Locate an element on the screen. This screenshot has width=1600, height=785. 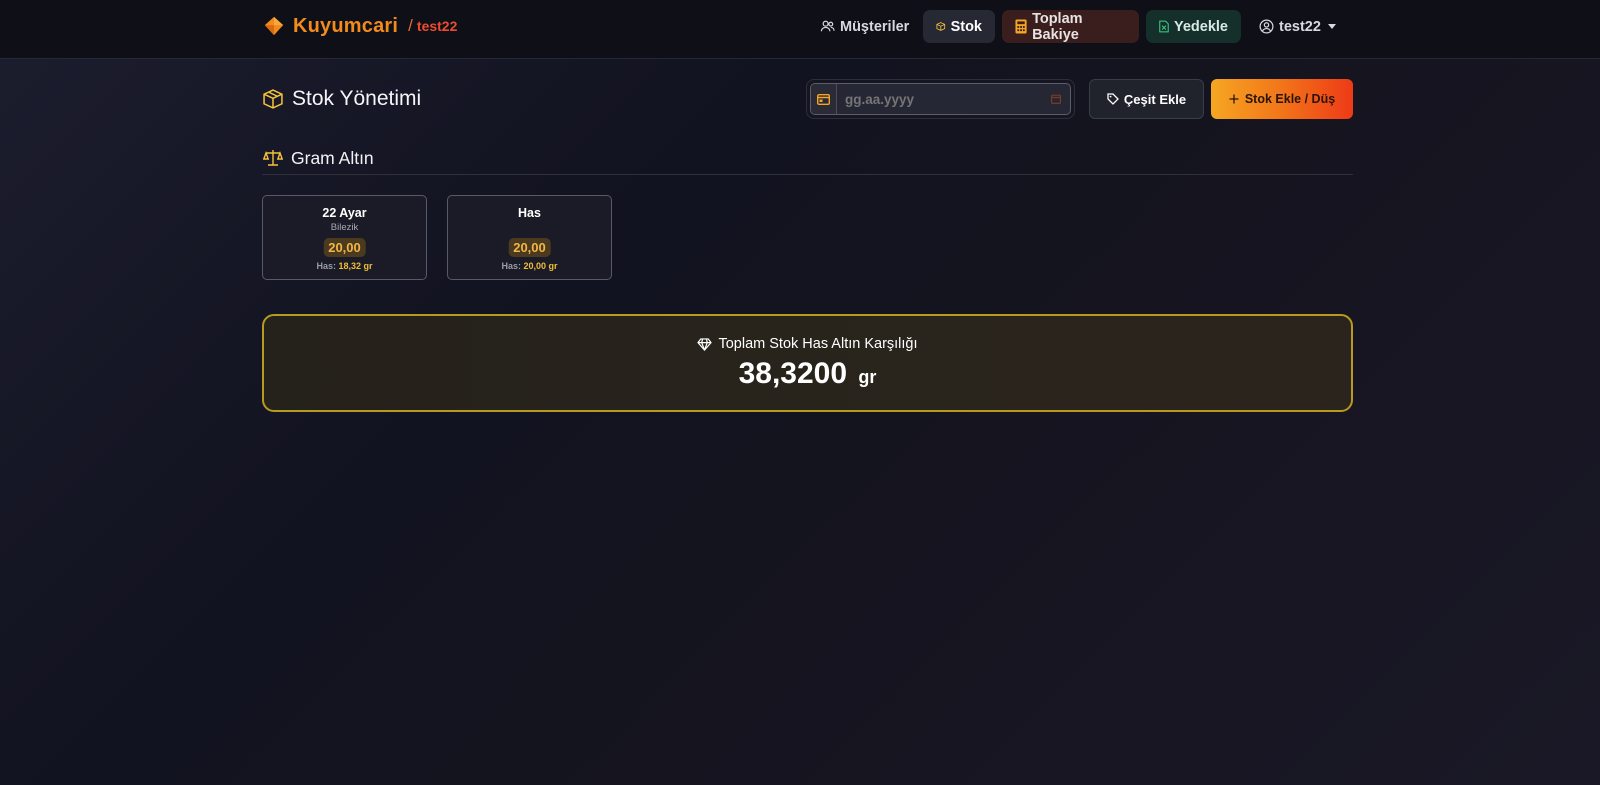
total-label: Toplam Stok Has Altın Karşılığı is located at coordinates (807, 344).